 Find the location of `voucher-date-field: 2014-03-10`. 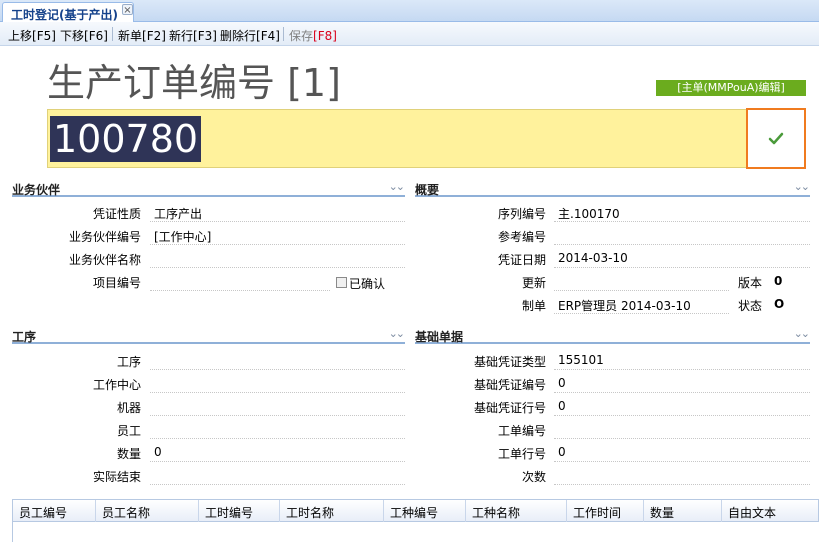

voucher-date-field: 2014-03-10 is located at coordinates (593, 258).